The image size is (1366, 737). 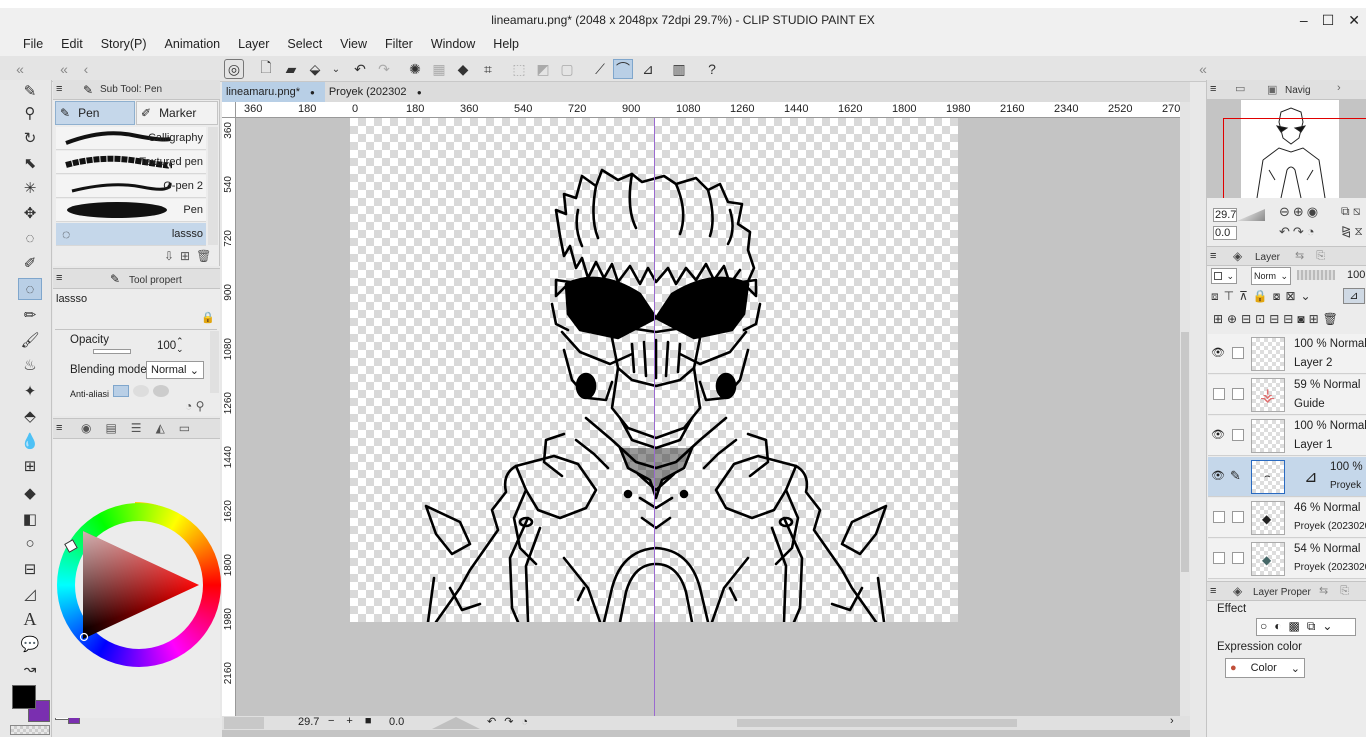 What do you see at coordinates (124, 44) in the screenshot?
I see `menu-story: Story(P)` at bounding box center [124, 44].